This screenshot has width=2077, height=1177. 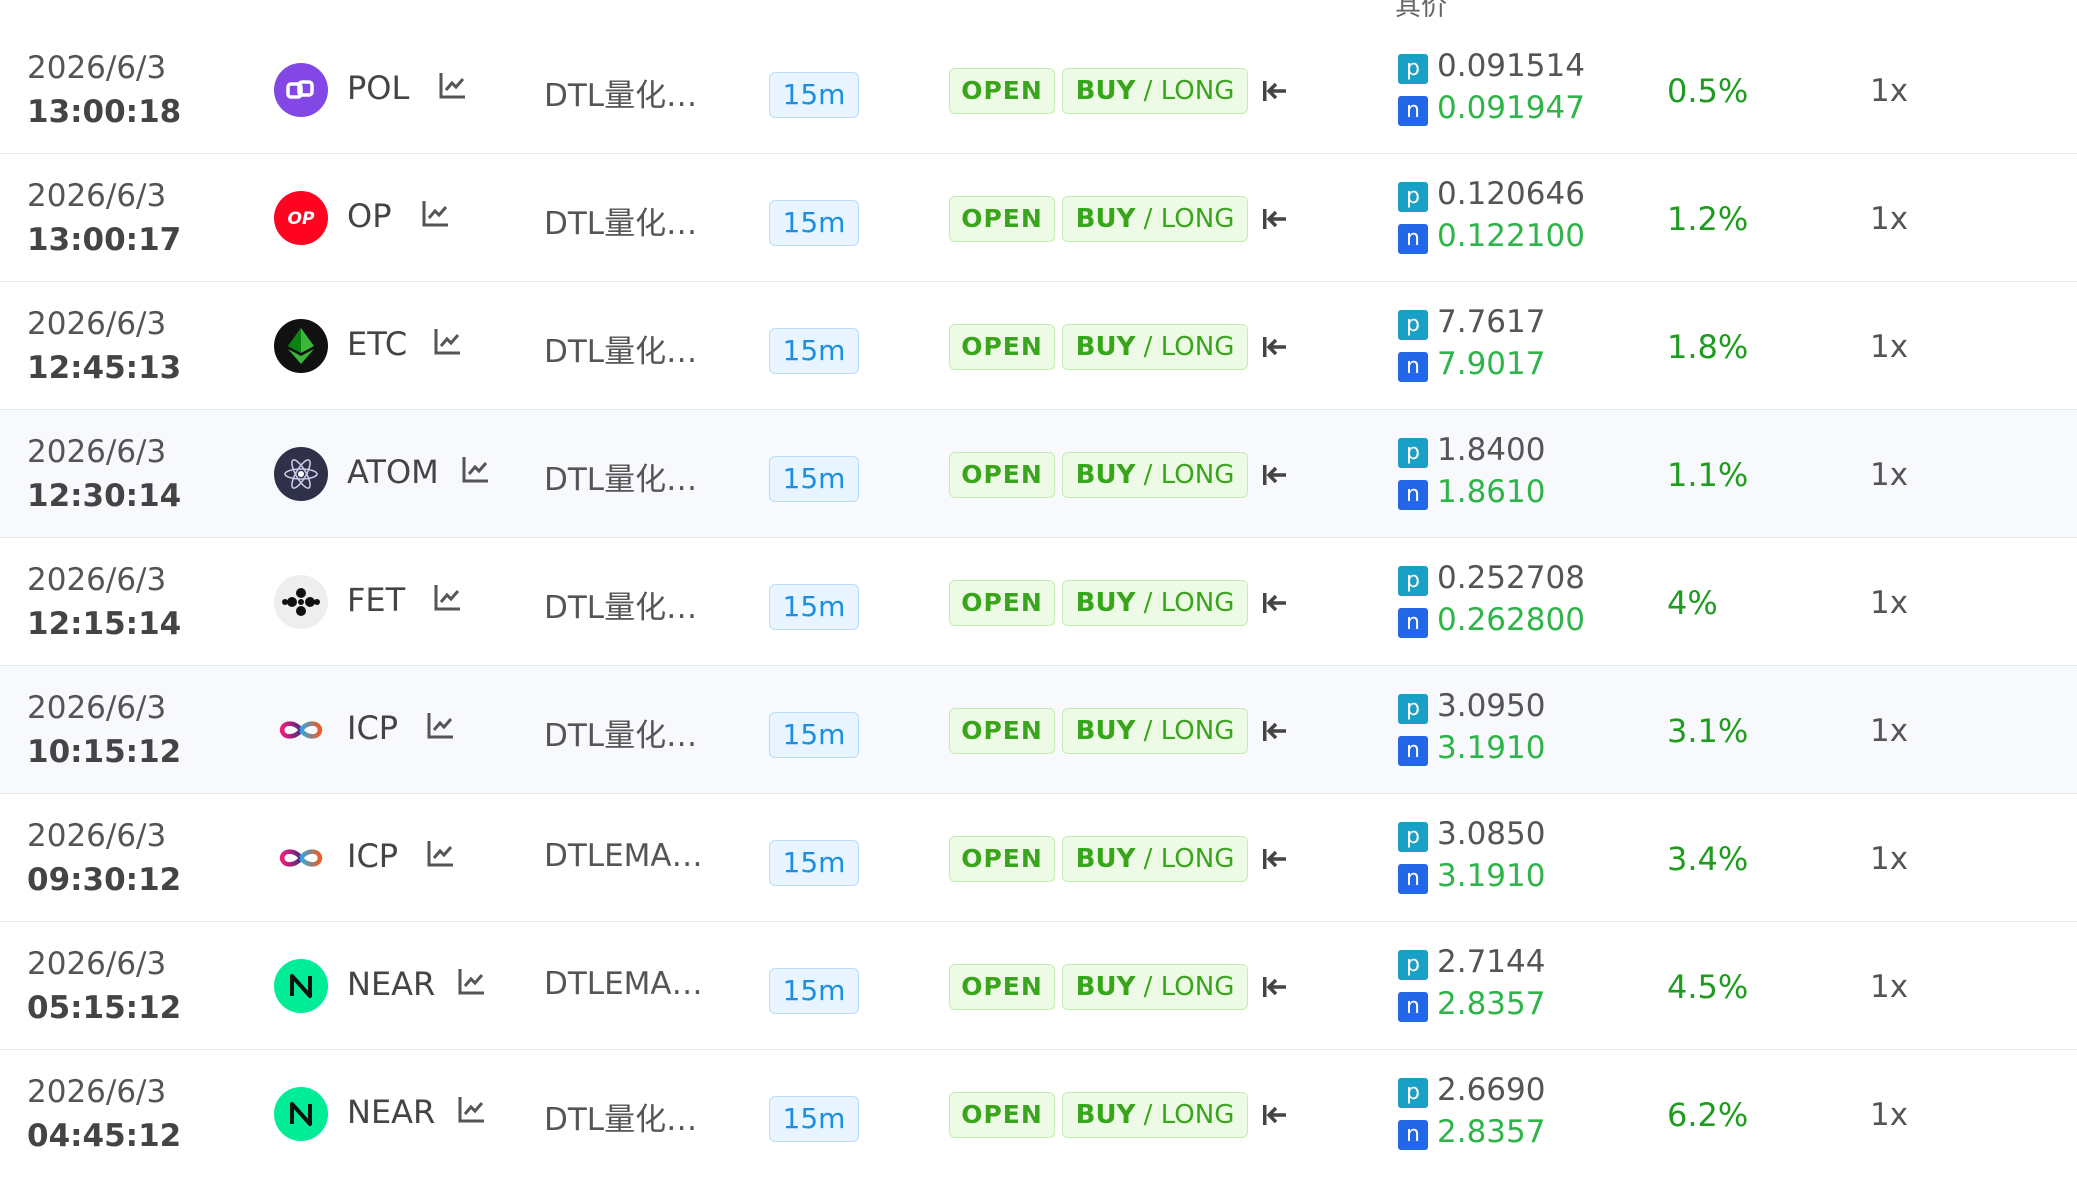 What do you see at coordinates (104, 624) in the screenshot?
I see `time-text: 12:15:14` at bounding box center [104, 624].